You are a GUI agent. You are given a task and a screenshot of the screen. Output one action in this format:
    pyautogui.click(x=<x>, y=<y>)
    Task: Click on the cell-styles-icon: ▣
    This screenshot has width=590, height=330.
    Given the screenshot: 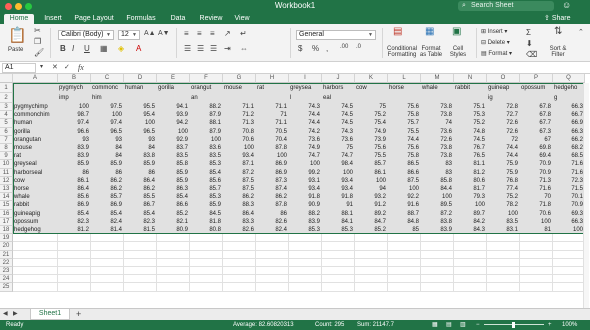 What is the action you would take?
    pyautogui.click(x=456, y=31)
    